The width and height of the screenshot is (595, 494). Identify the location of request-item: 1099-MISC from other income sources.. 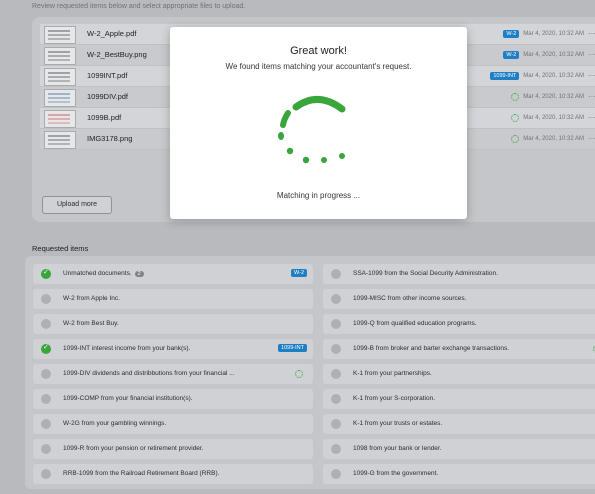
(459, 299).